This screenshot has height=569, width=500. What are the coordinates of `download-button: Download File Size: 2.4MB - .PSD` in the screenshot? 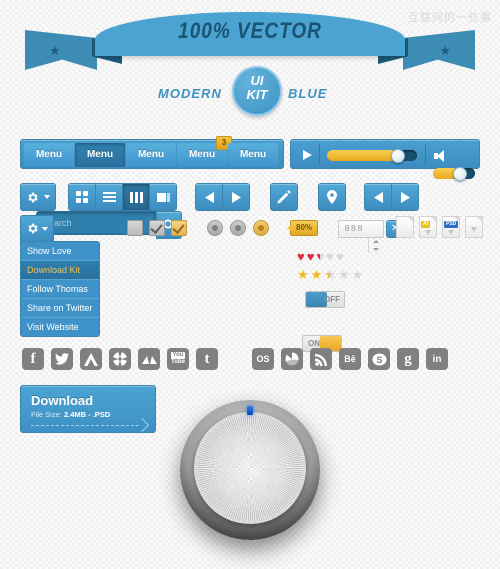 It's located at (88, 409).